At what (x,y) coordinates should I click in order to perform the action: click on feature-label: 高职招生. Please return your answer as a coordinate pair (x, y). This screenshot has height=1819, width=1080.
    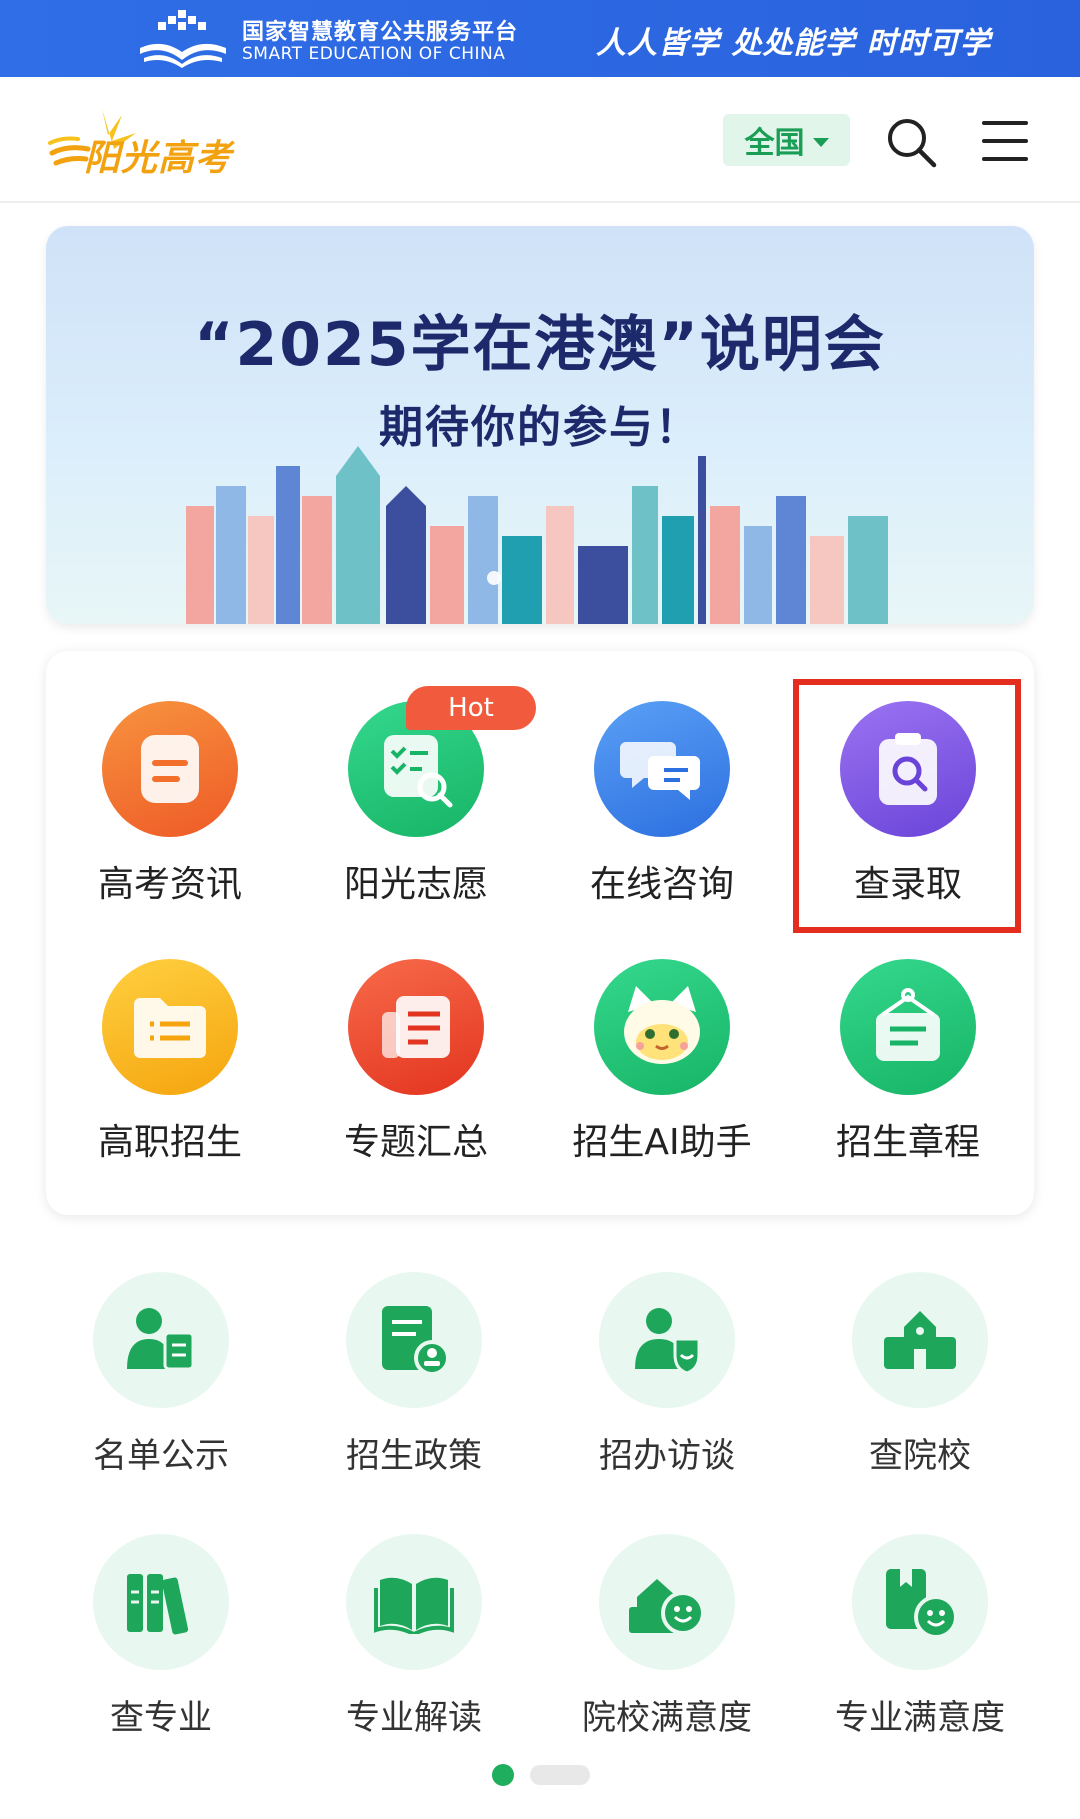
    Looking at the image, I should click on (169, 1142).